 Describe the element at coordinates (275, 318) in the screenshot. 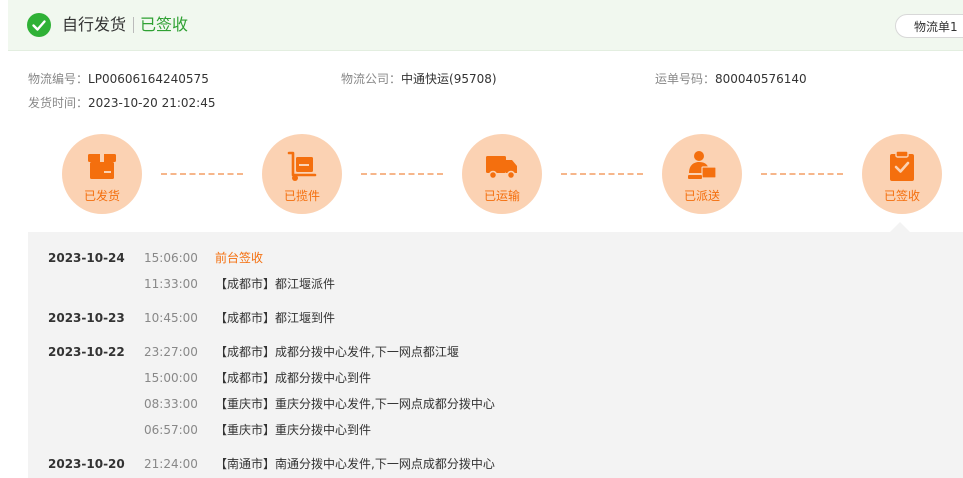

I see `log-message: 【成都市】都江堰到件` at that location.